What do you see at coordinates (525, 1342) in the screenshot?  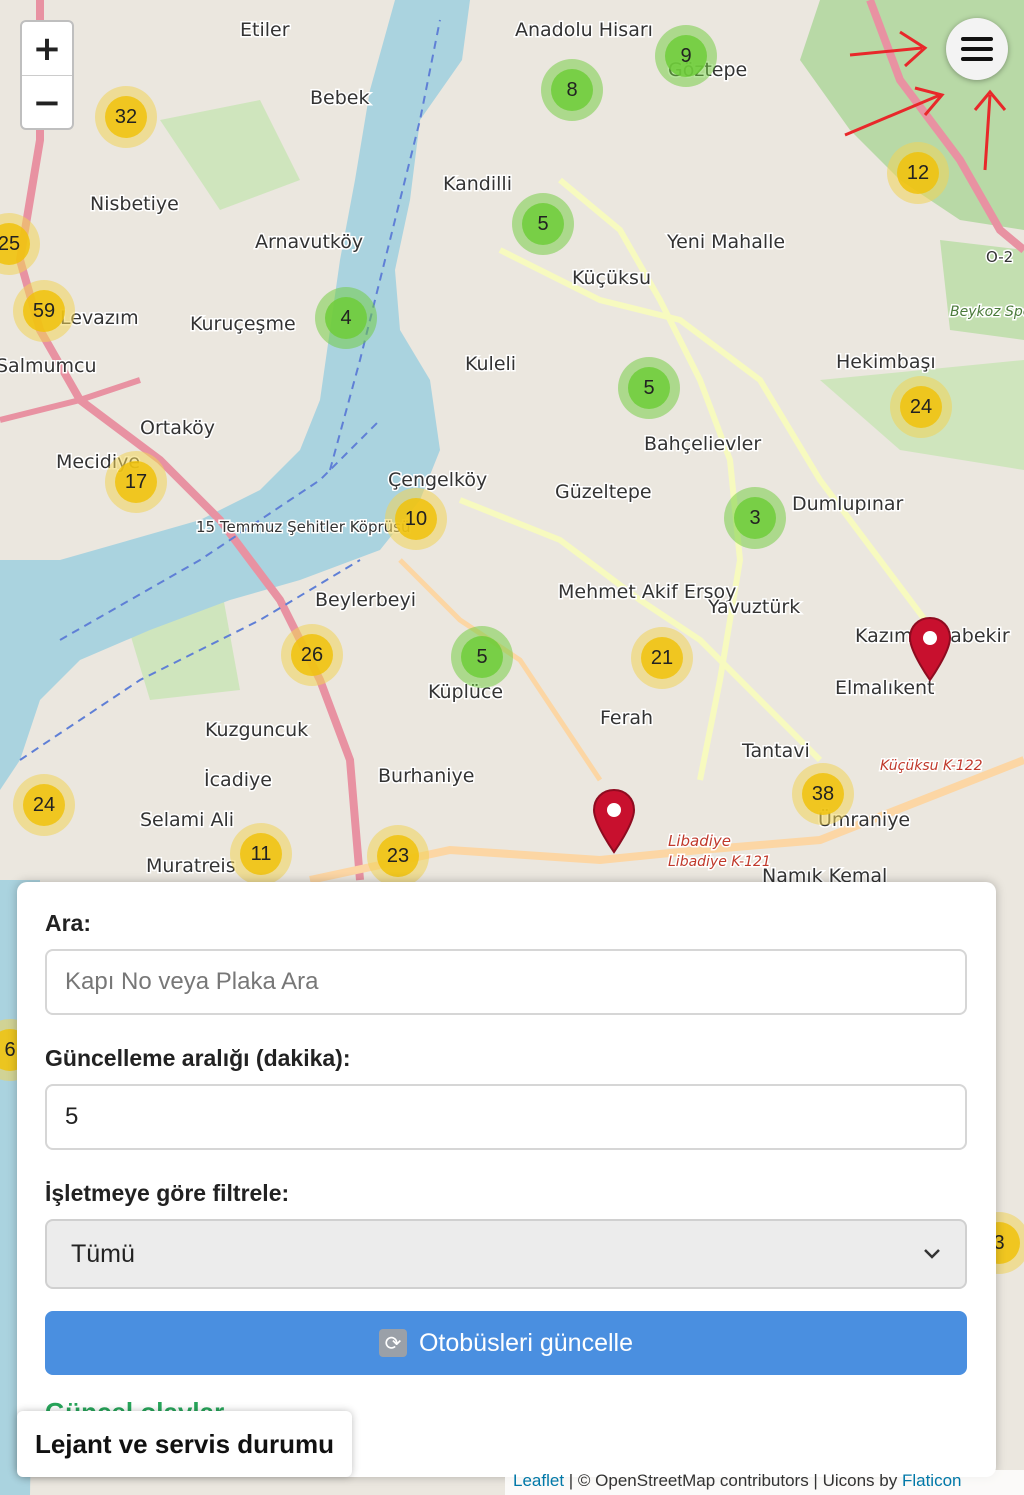 I see `update-buses-label: Otobüsleri güncelle` at bounding box center [525, 1342].